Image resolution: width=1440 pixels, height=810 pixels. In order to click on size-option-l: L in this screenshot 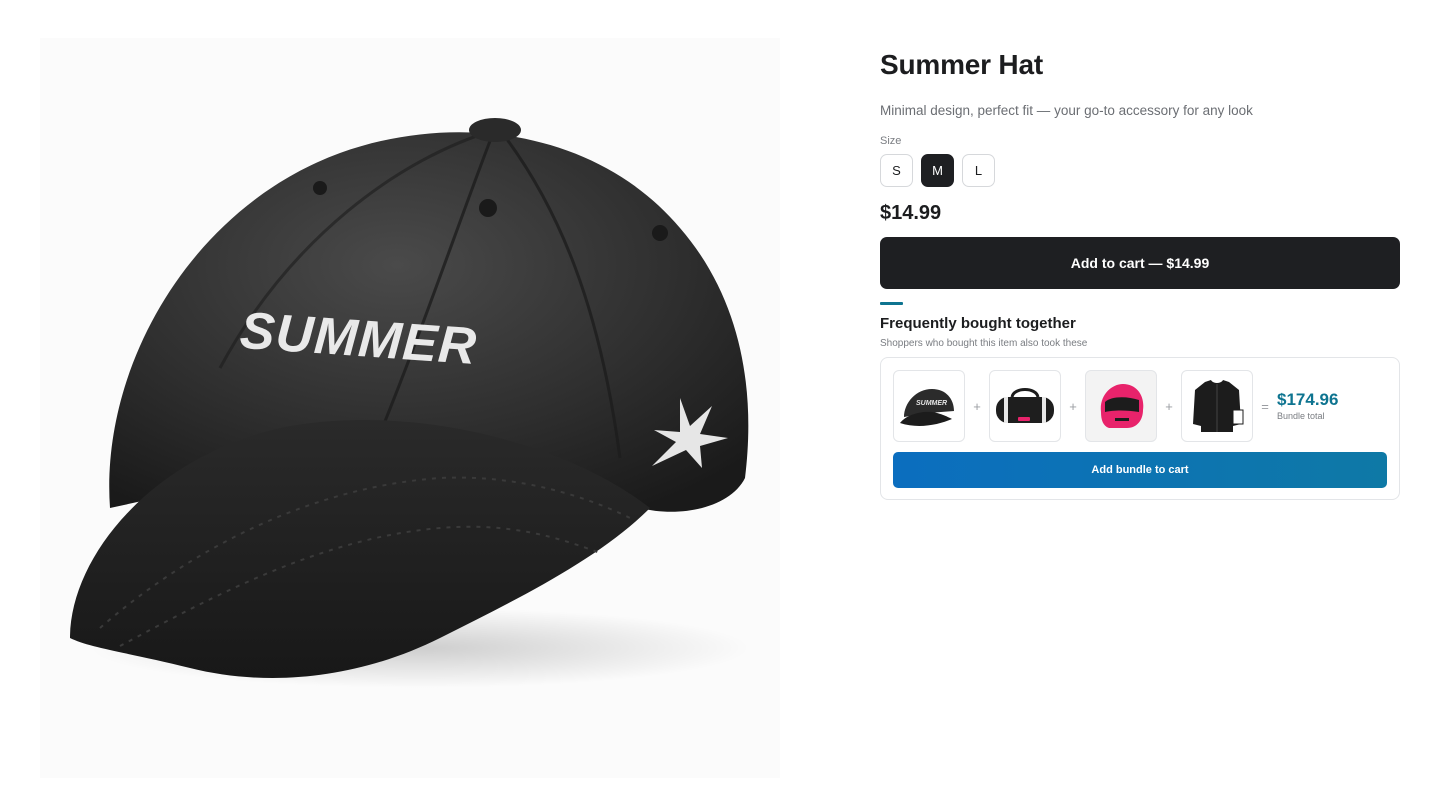, I will do `click(978, 170)`.